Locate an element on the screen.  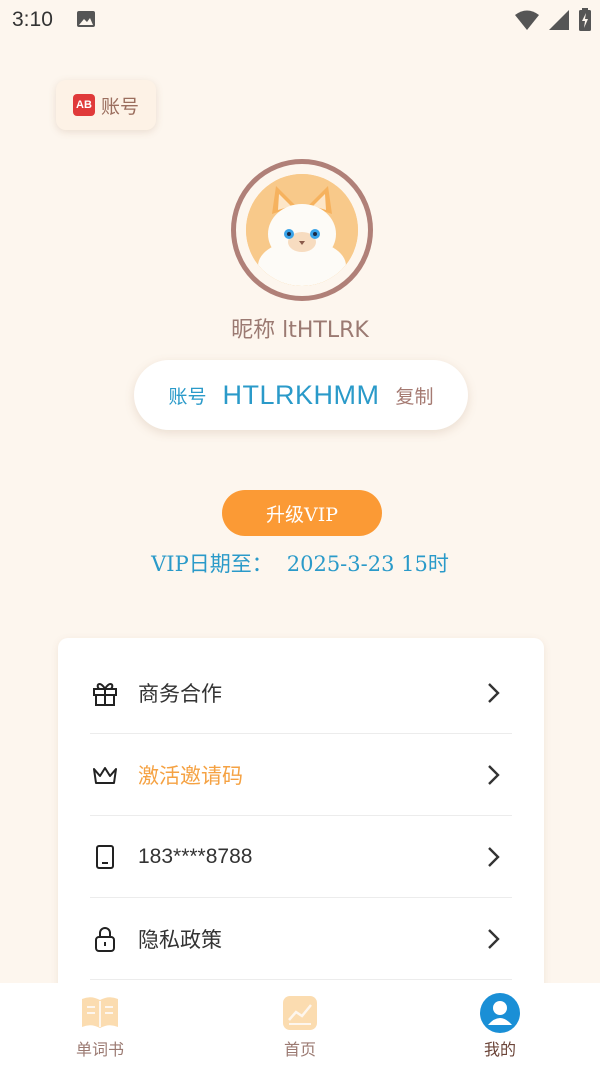
nav-item-home: 首页 is located at coordinates (300, 1028).